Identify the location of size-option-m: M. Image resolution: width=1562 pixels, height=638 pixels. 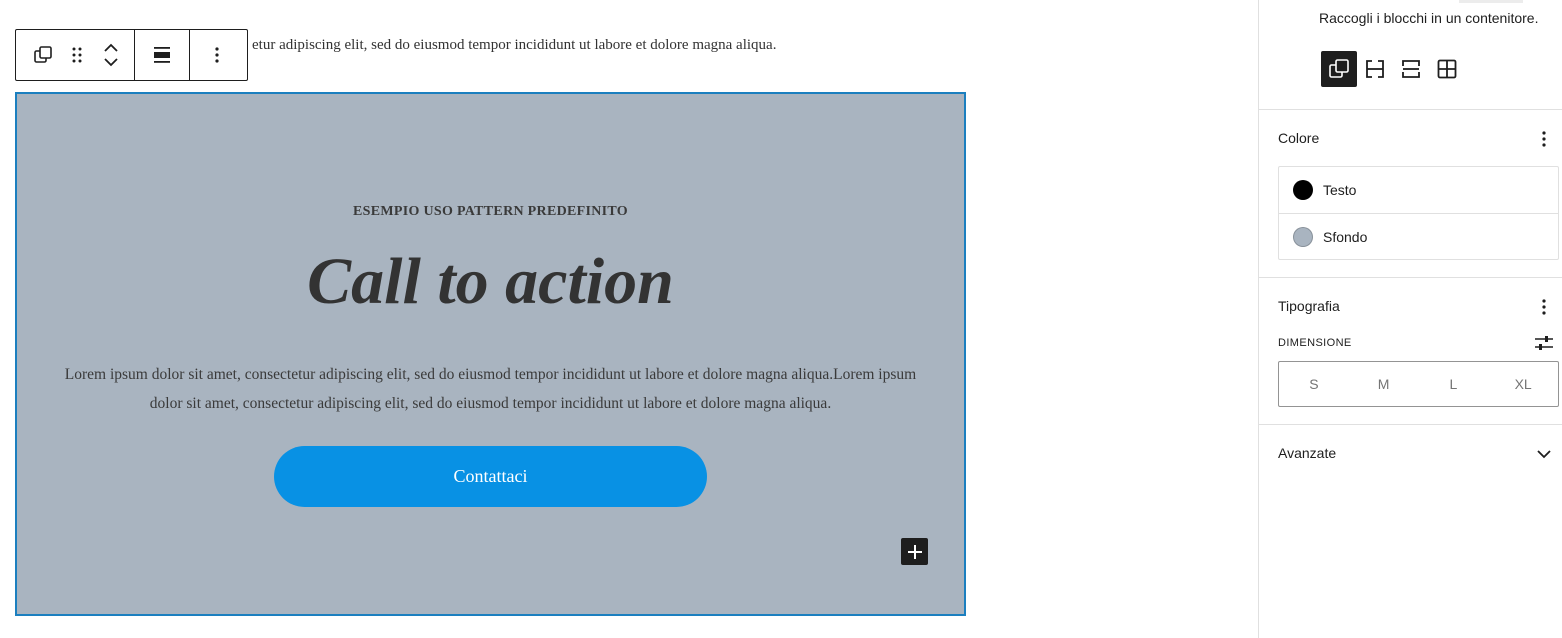
(1384, 384).